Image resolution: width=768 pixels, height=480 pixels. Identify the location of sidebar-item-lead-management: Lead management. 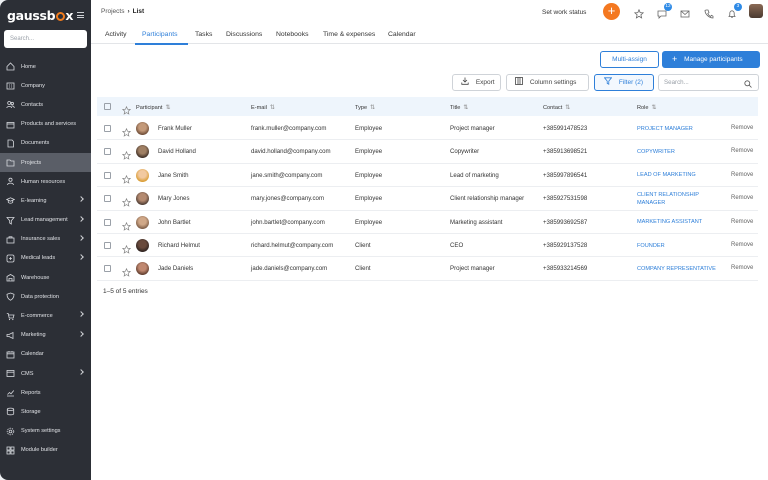
(45, 220).